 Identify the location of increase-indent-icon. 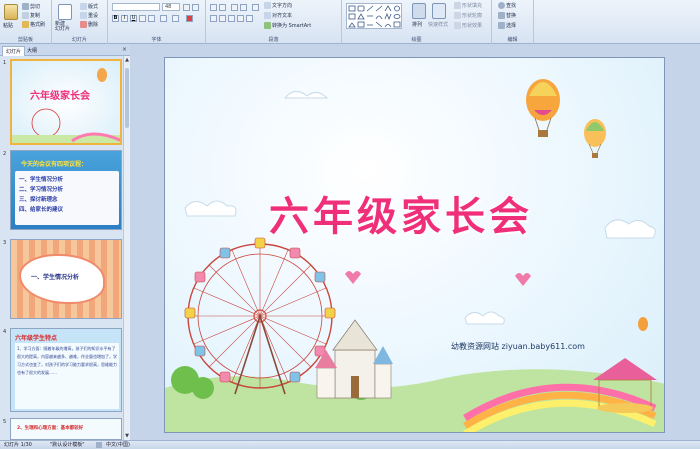
(243, 7).